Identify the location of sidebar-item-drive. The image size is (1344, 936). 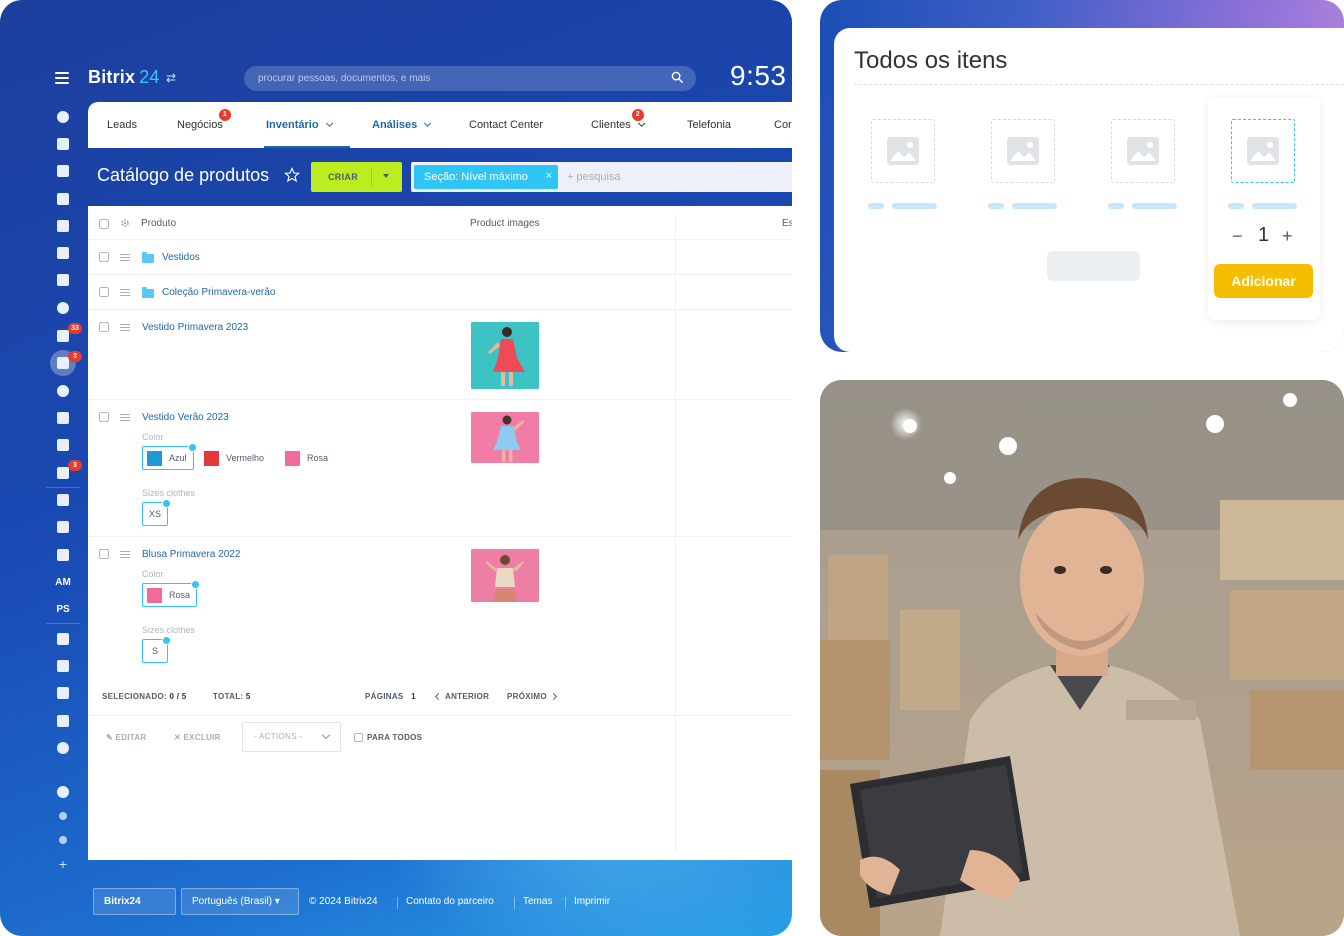
(63, 171).